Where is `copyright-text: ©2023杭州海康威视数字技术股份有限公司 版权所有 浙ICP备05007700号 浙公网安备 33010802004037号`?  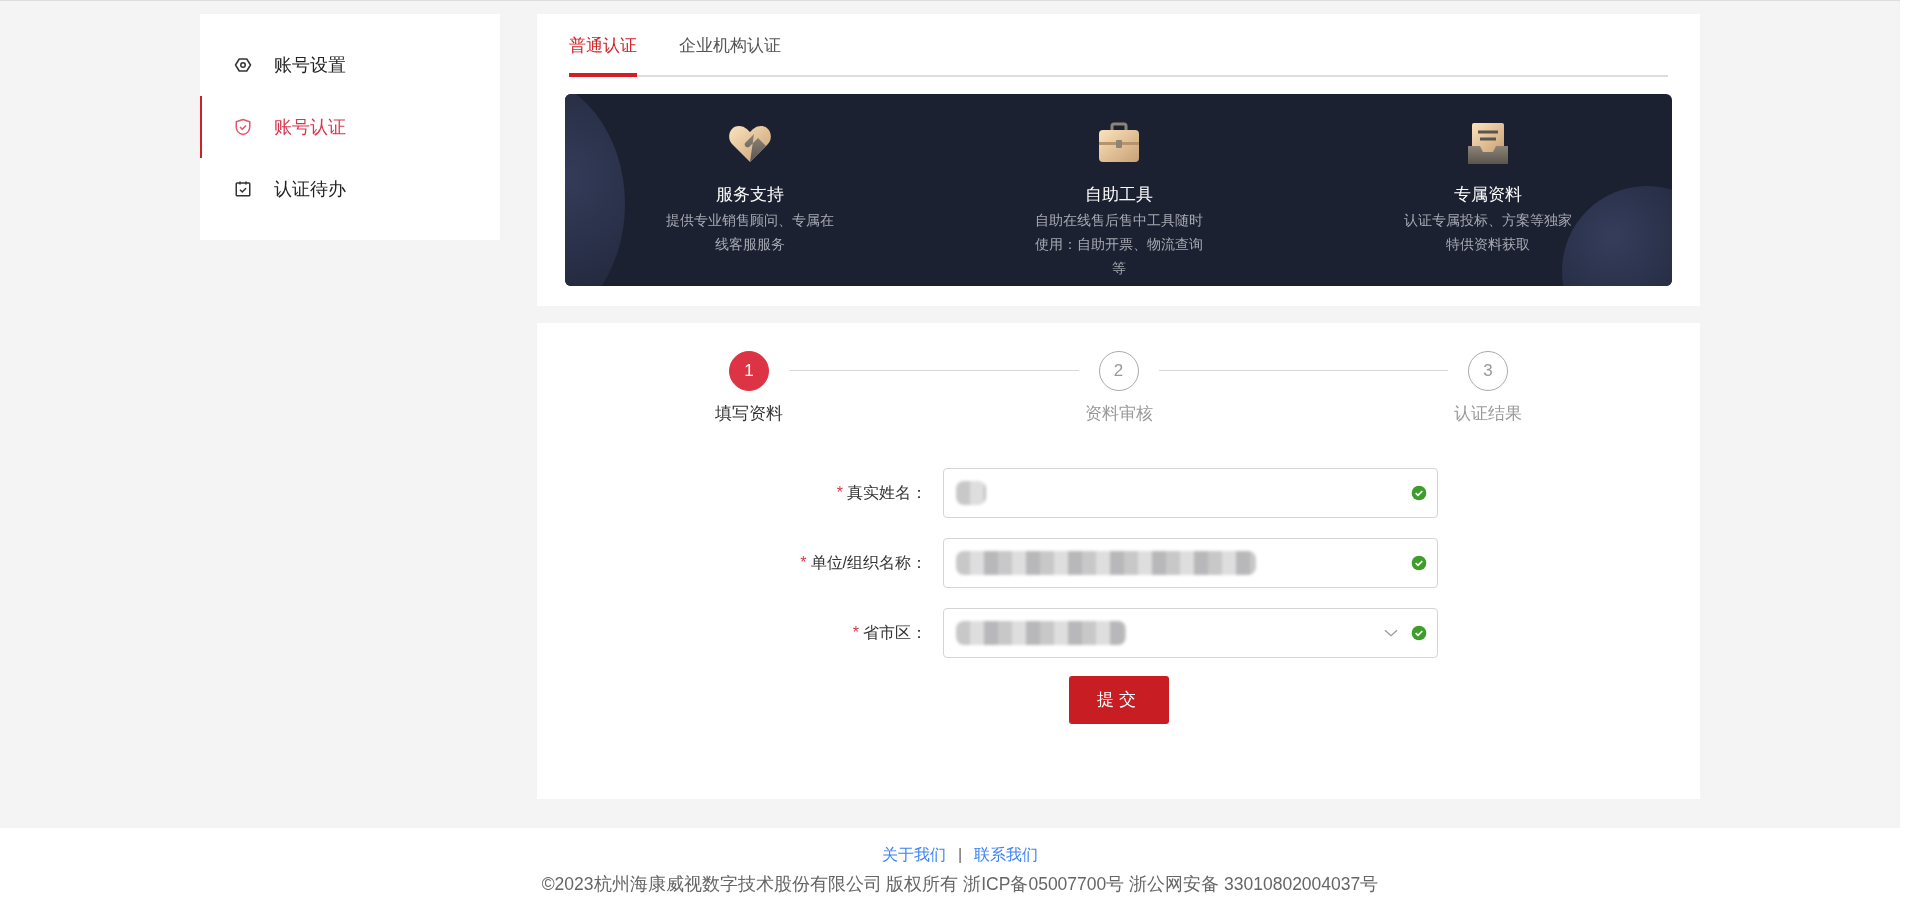
copyright-text: ©2023杭州海康威视数字技术股份有限公司 版权所有 浙ICP备05007700号 浙公网安备 33010802004037号 is located at coordinates (960, 884).